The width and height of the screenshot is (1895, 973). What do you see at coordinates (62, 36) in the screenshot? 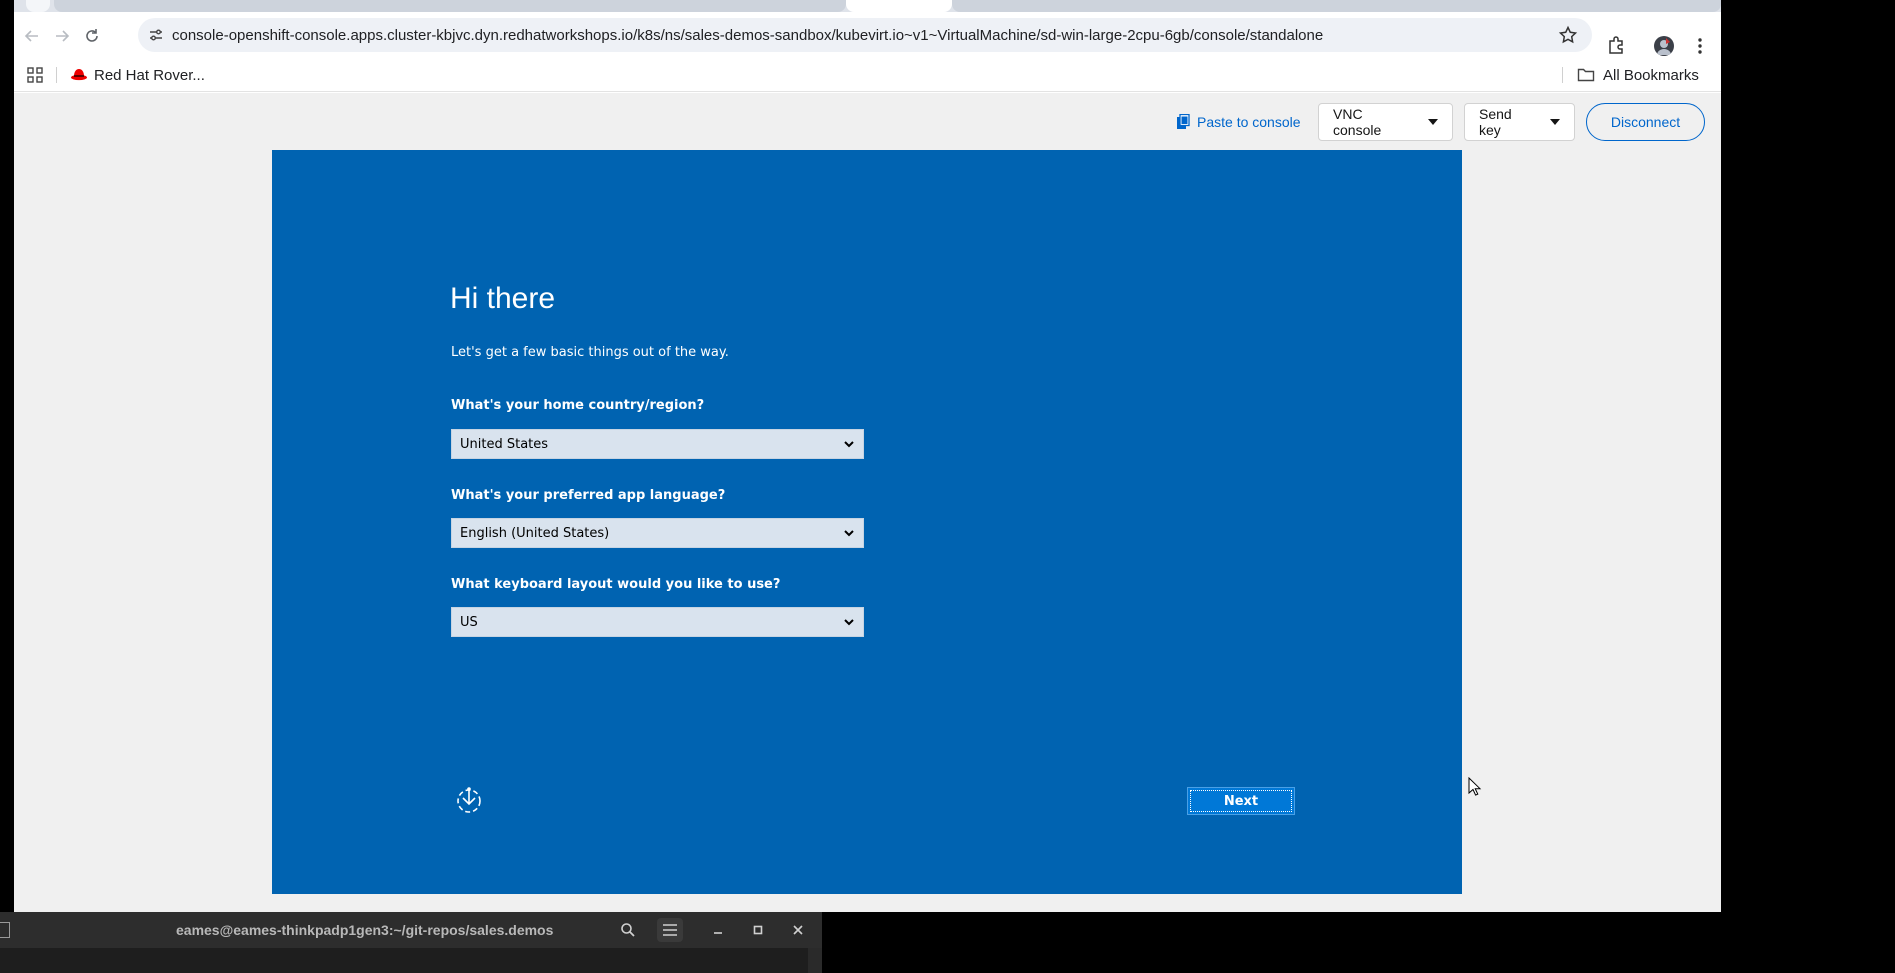
I see `forward-icon` at bounding box center [62, 36].